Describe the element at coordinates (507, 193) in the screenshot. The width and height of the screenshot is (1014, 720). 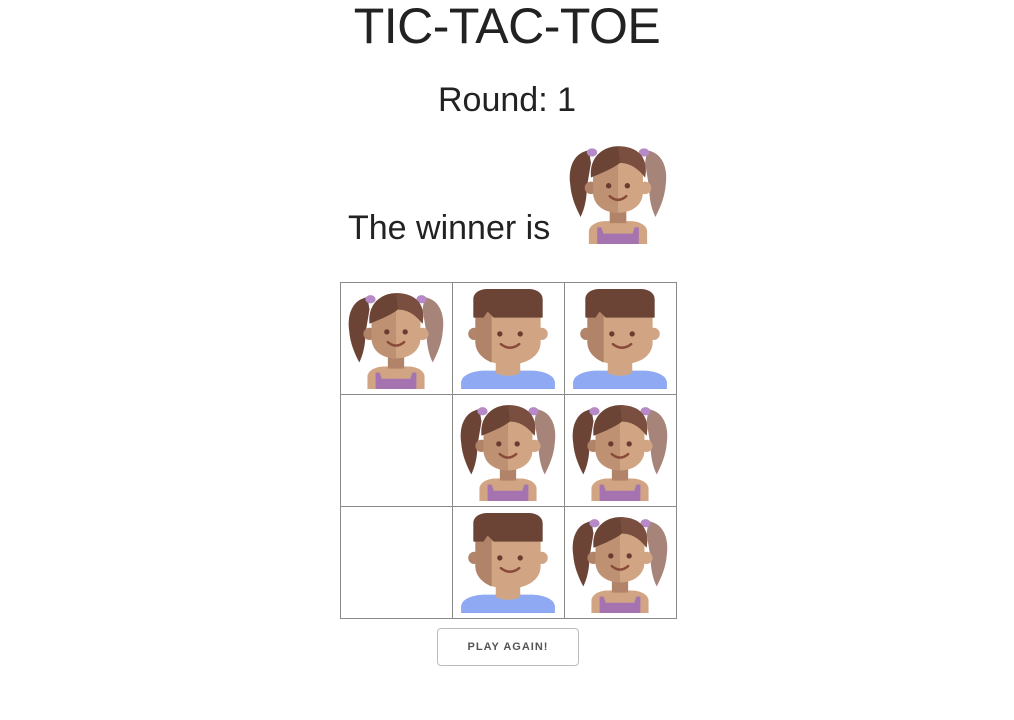
I see `winner-announcement: The winner is` at that location.